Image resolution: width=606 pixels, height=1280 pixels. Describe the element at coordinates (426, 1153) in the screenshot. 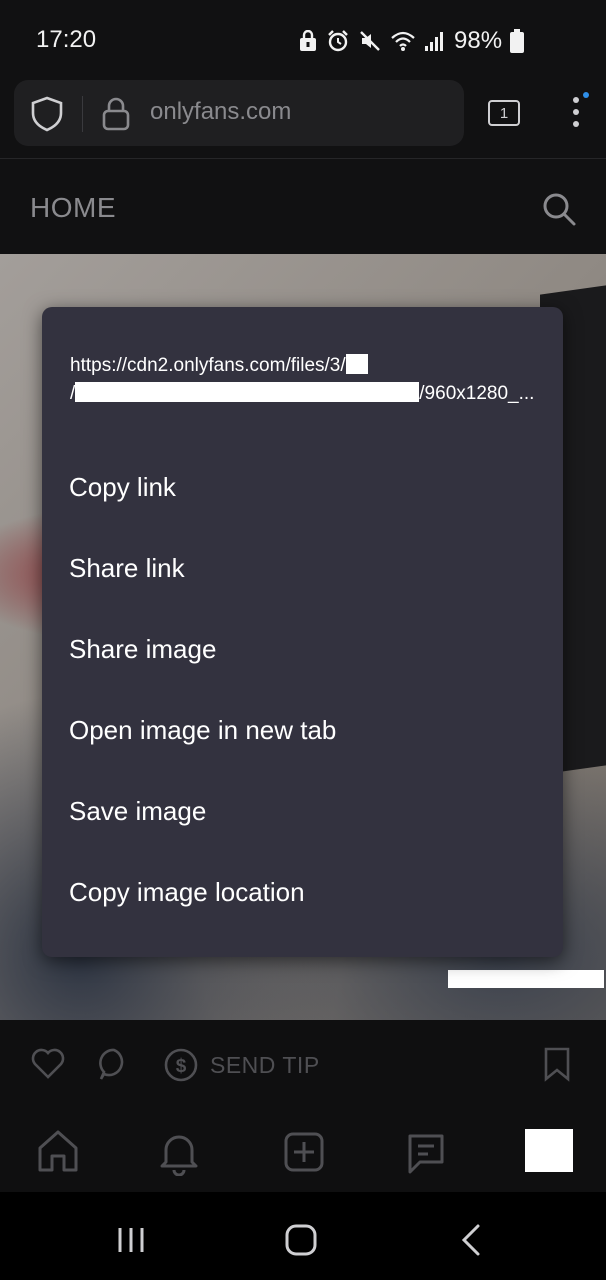

I see `messages-icon` at that location.